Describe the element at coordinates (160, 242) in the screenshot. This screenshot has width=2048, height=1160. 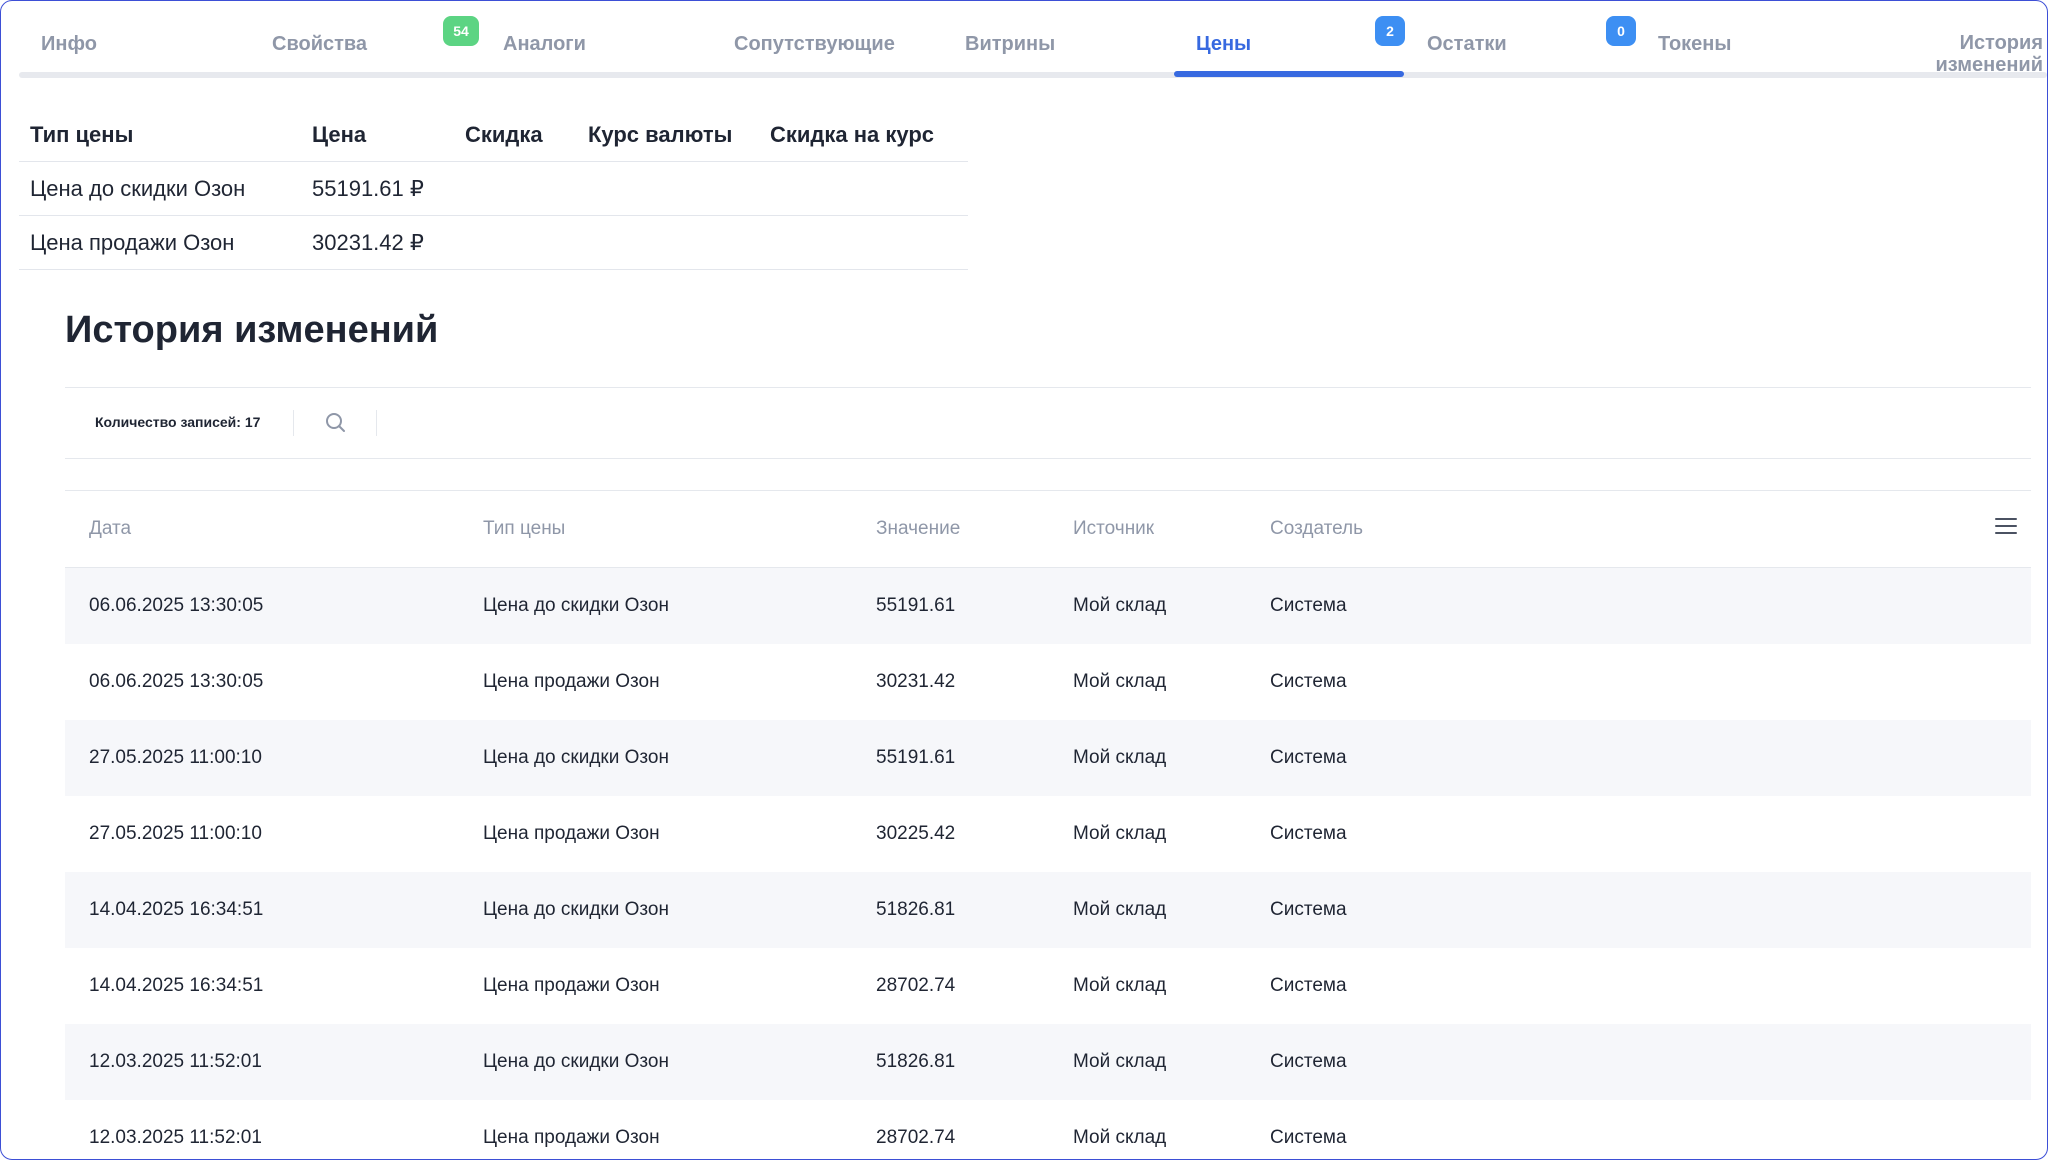
I see `price-type: Цена продажи Озон` at that location.